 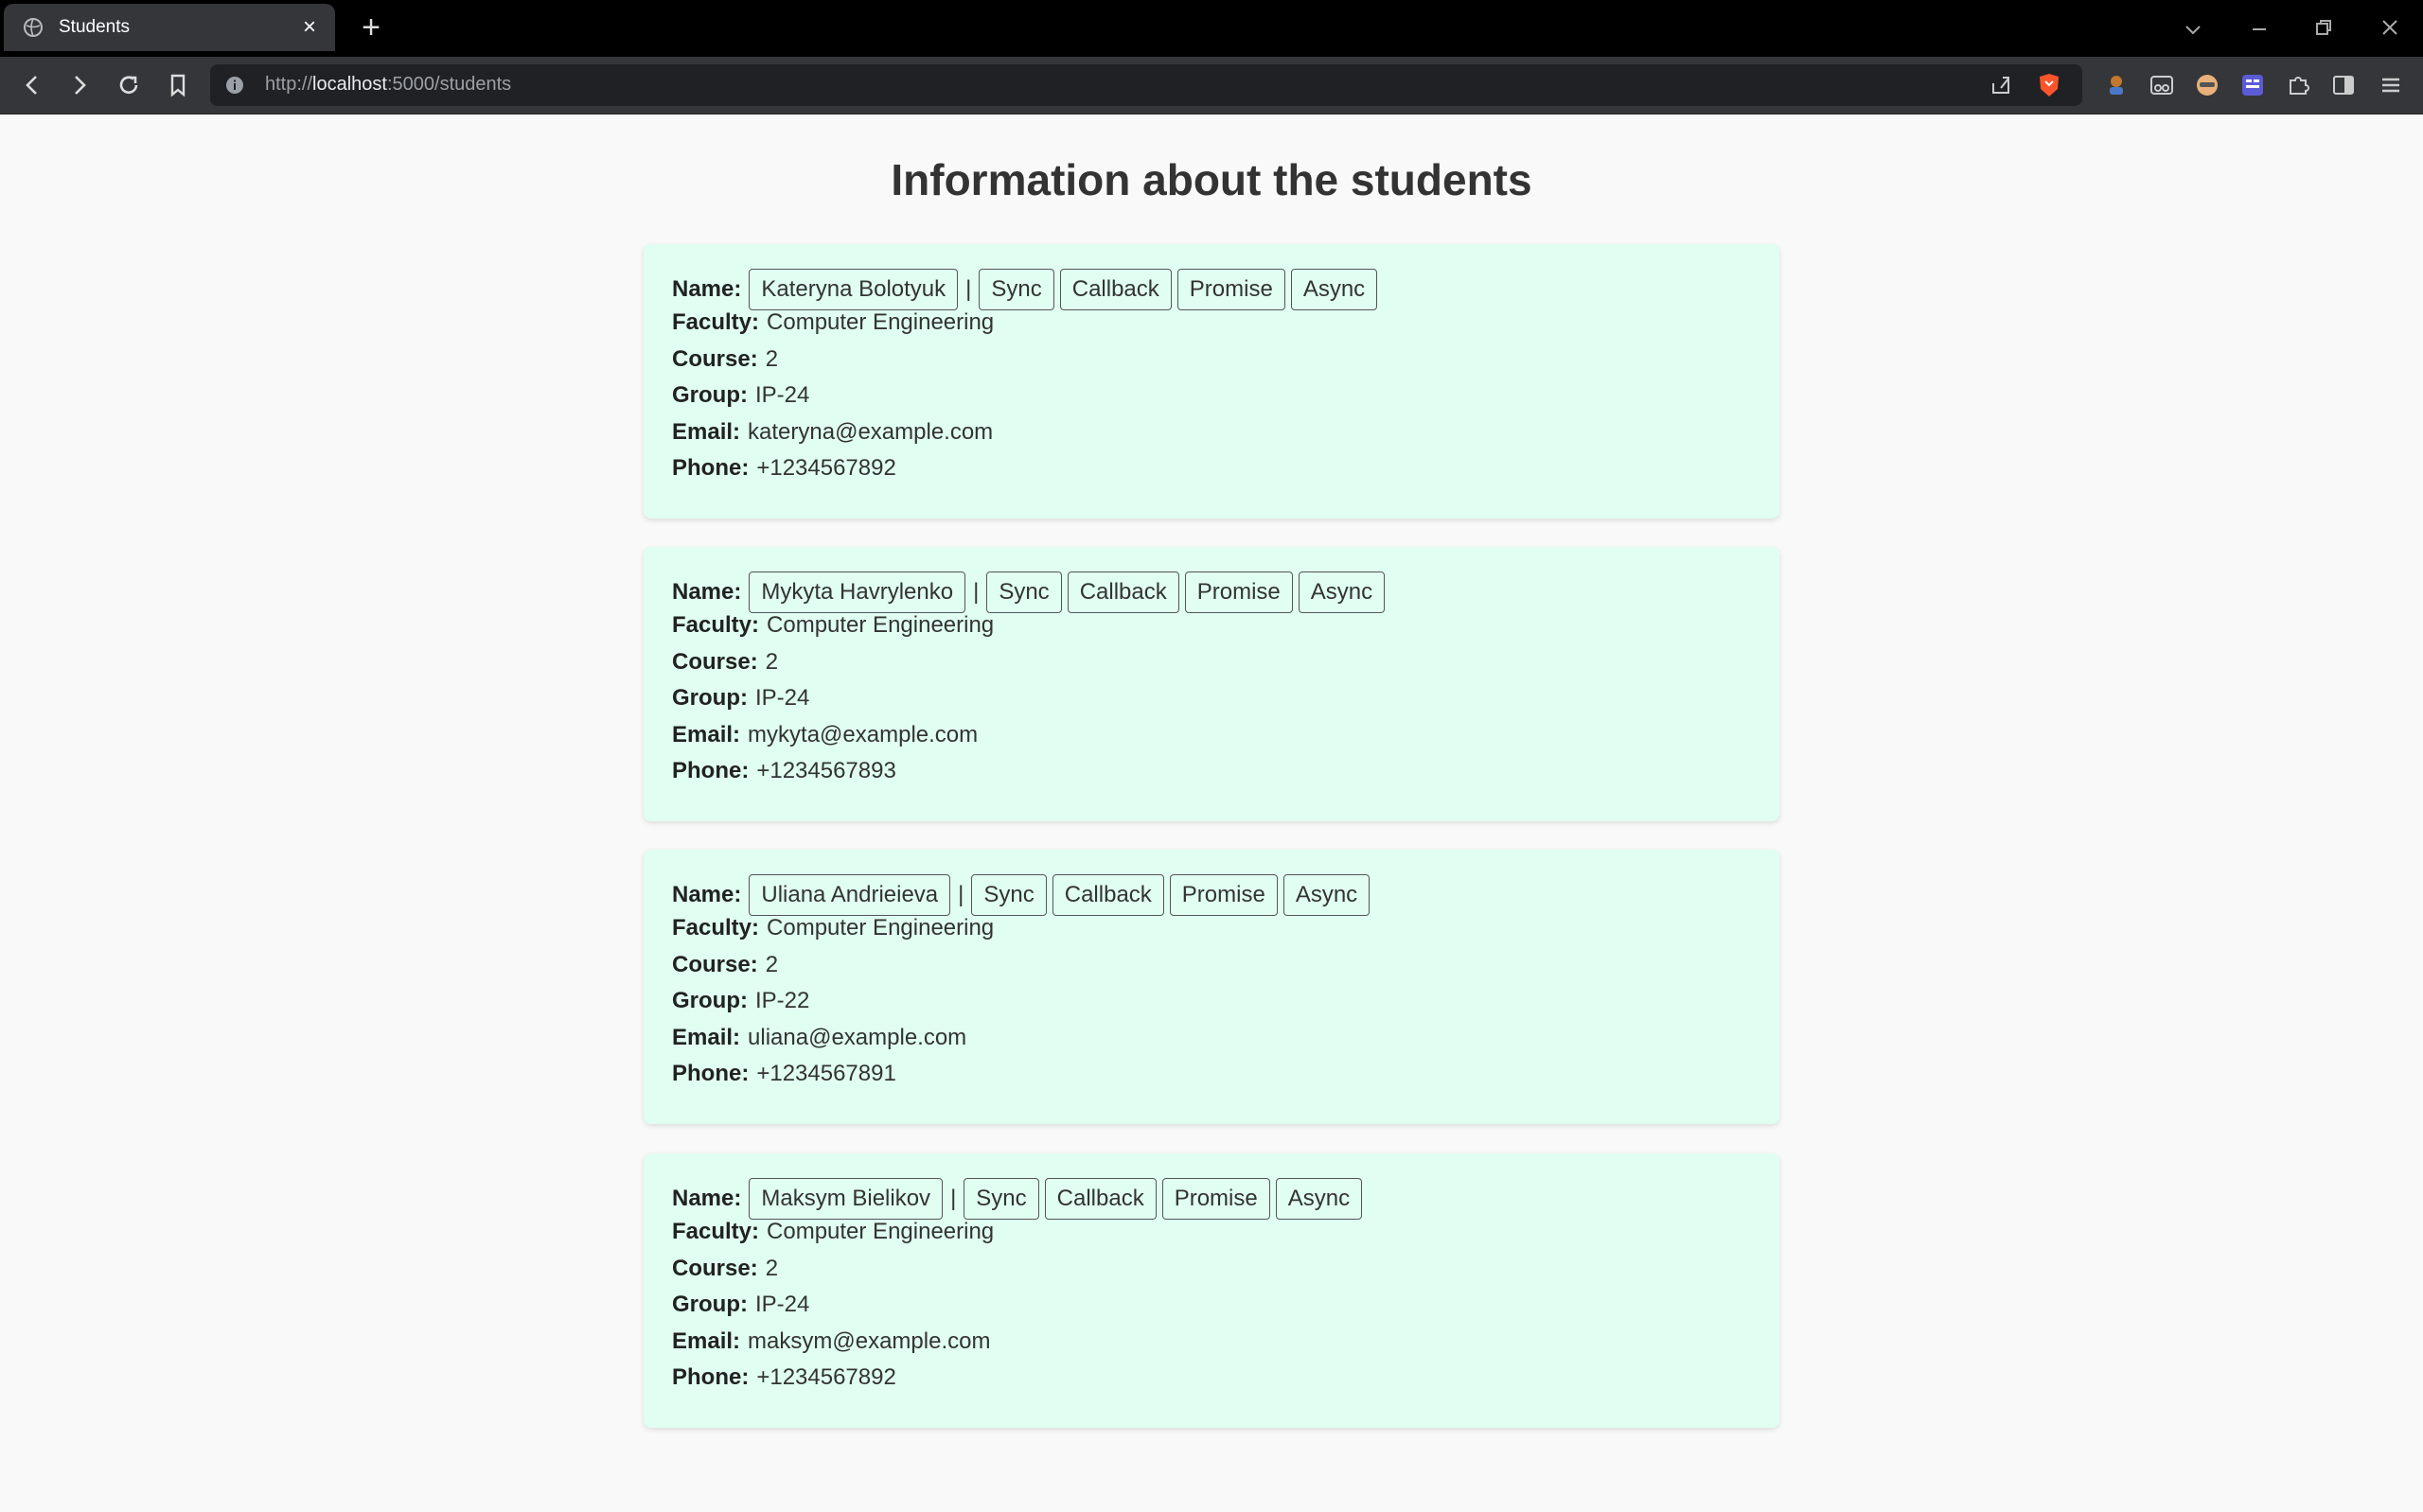 I want to click on restore-icon, so click(x=2323, y=28).